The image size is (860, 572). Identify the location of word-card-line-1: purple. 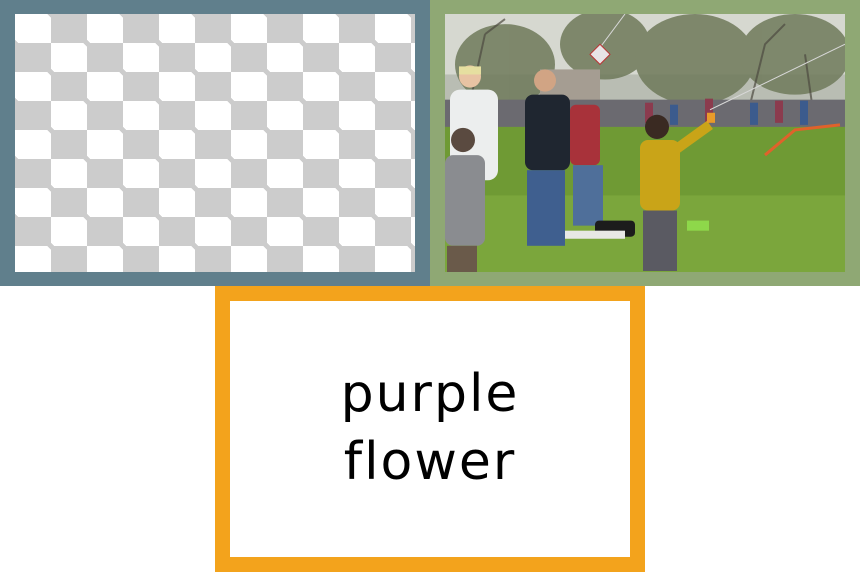
(430, 394).